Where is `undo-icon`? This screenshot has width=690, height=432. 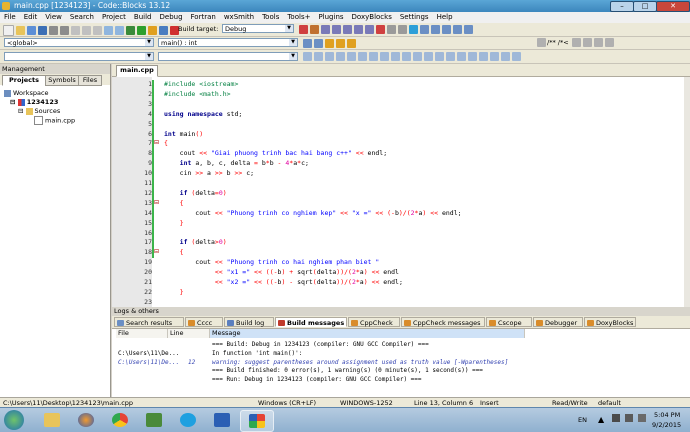
undo-icon is located at coordinates (53, 30).